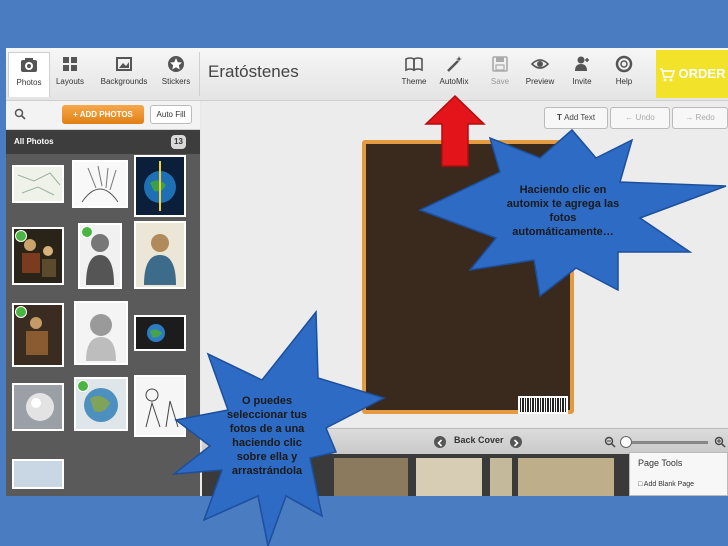 The height and width of the screenshot is (546, 728). I want to click on order-button: ORDER, so click(692, 74).